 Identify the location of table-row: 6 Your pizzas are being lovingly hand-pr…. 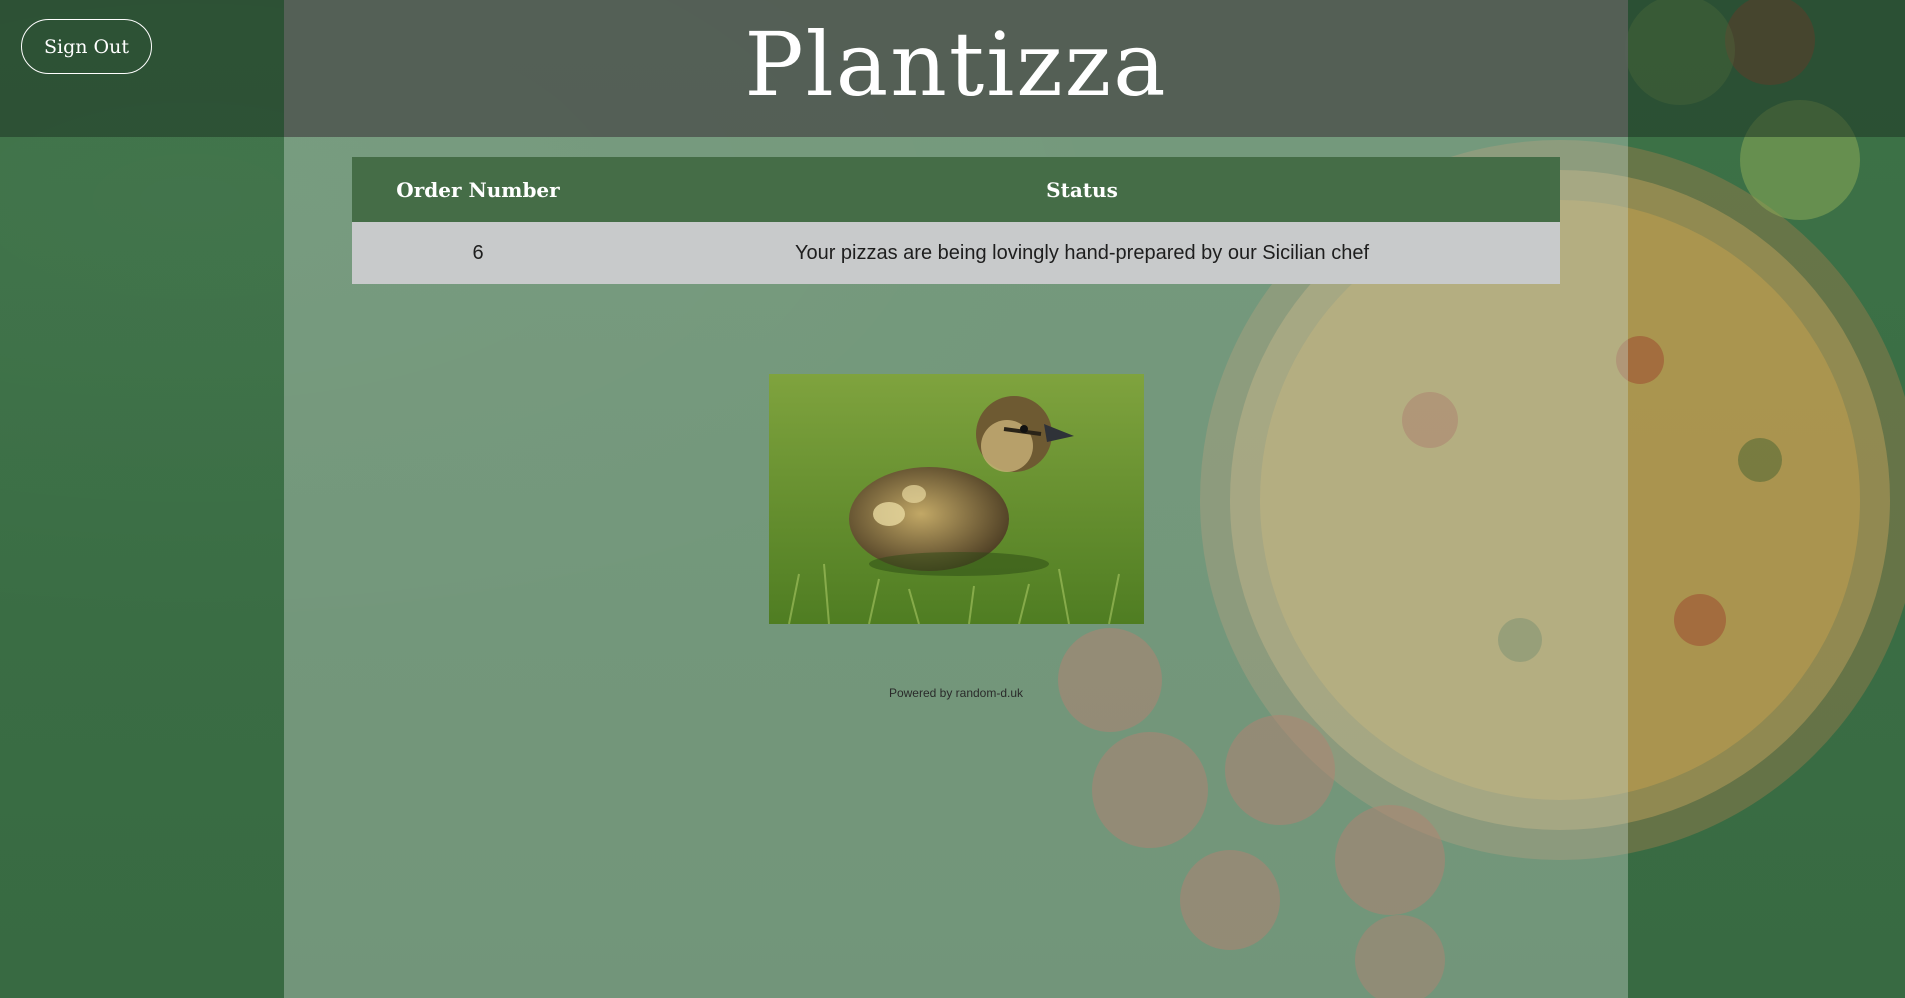
(956, 253).